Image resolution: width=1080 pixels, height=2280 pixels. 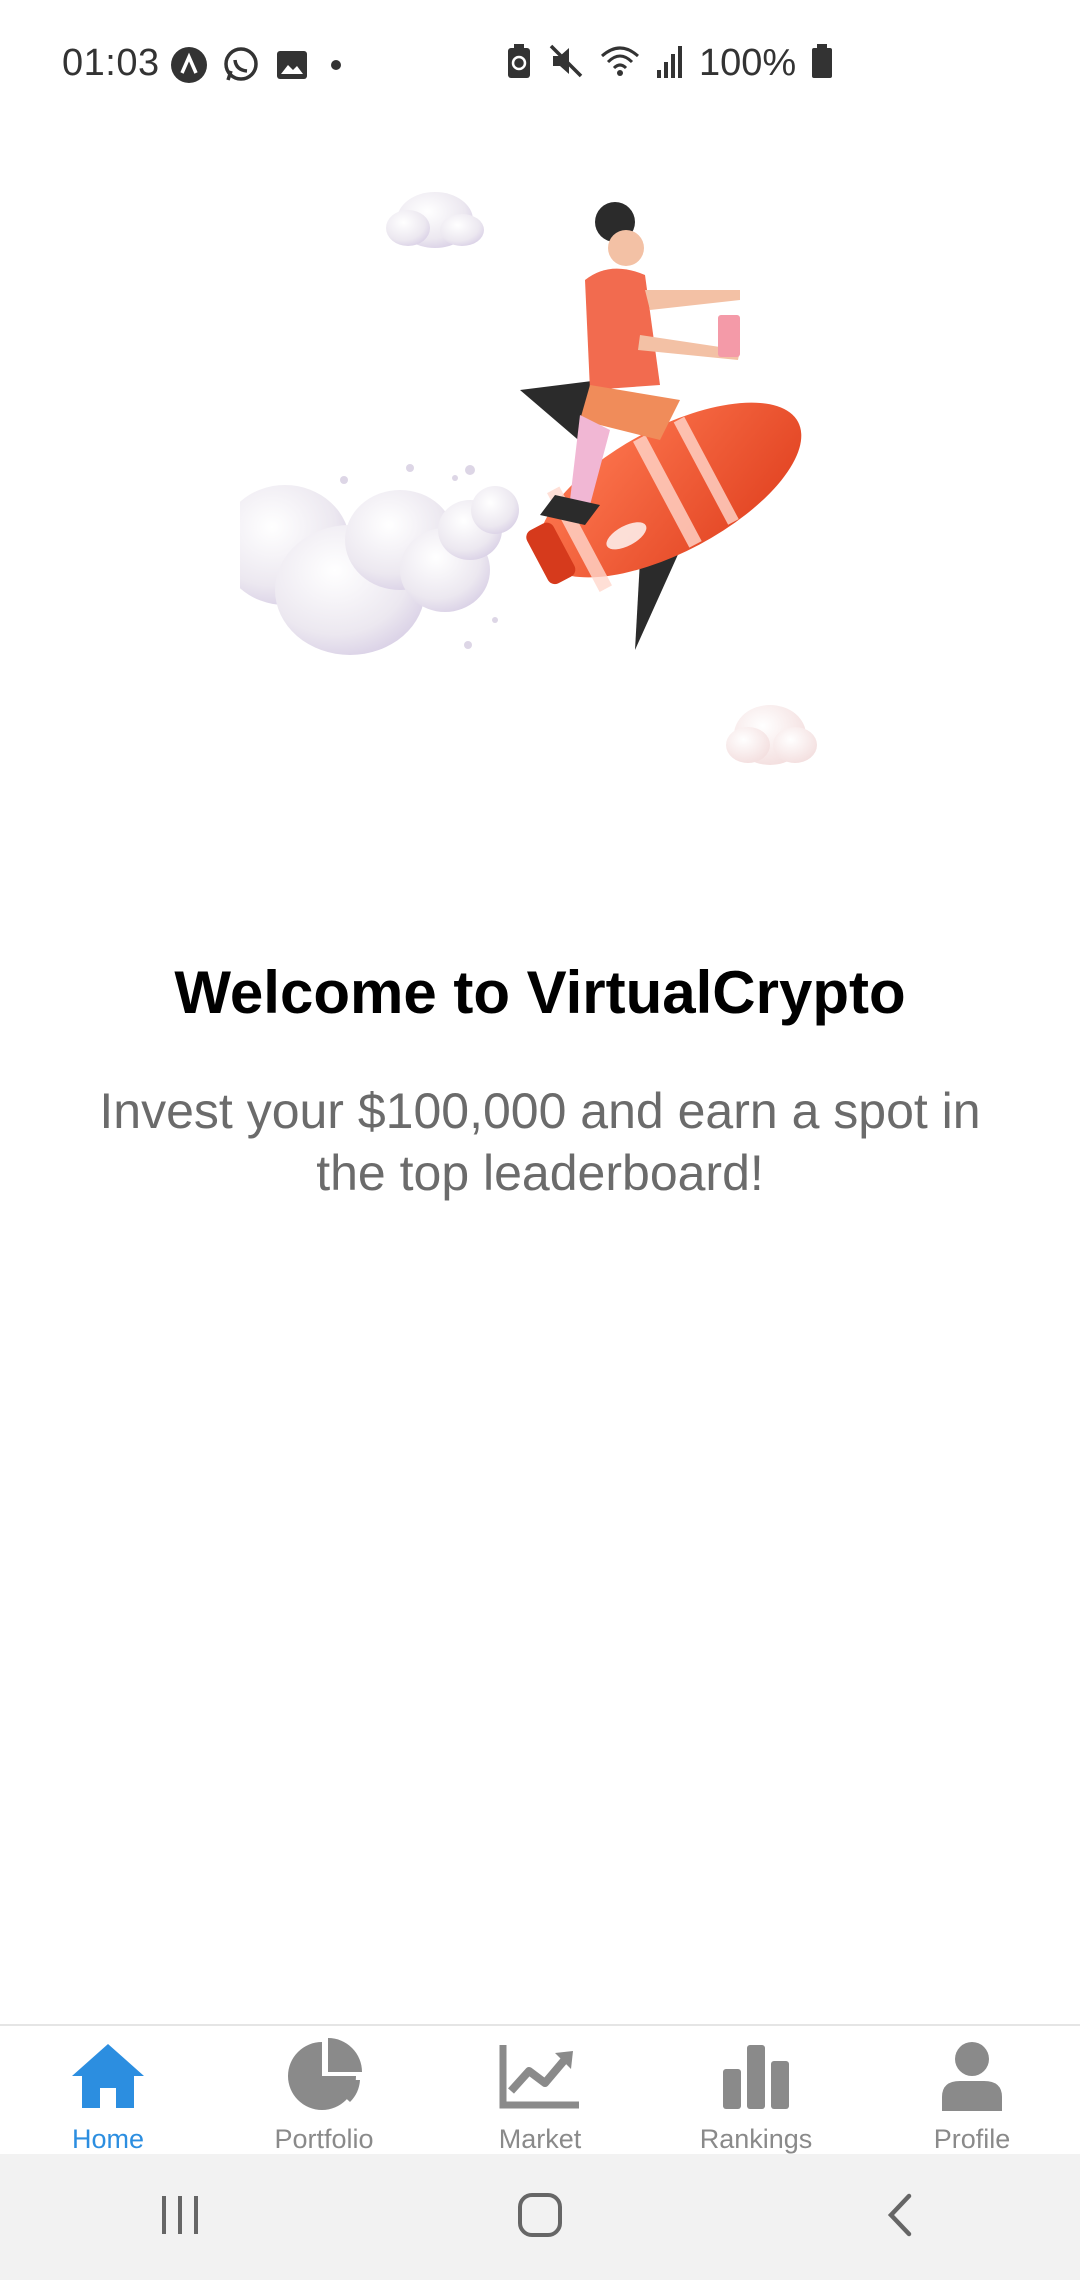 I want to click on notification-icons, so click(x=259, y=67).